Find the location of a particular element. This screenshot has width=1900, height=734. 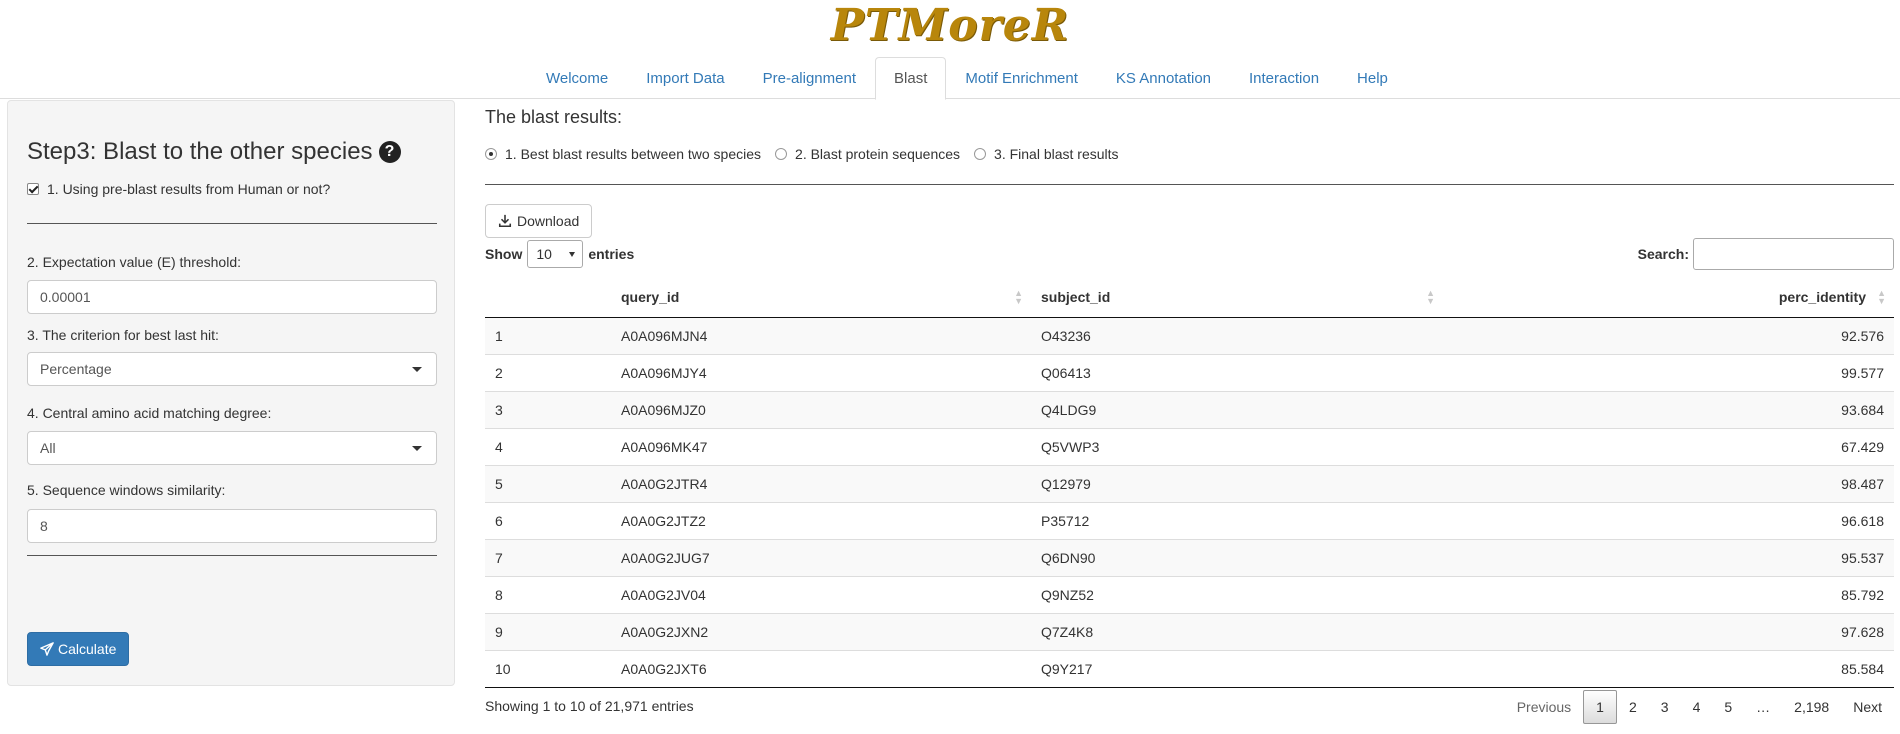

calculate-button: Calculate is located at coordinates (78, 649).